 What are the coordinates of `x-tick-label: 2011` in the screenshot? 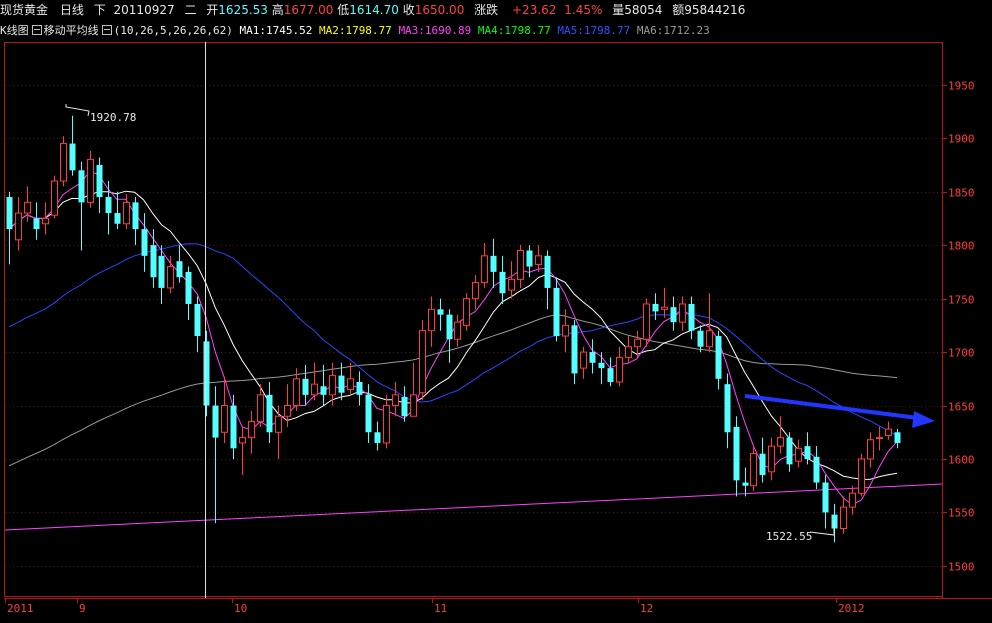 It's located at (20, 608).